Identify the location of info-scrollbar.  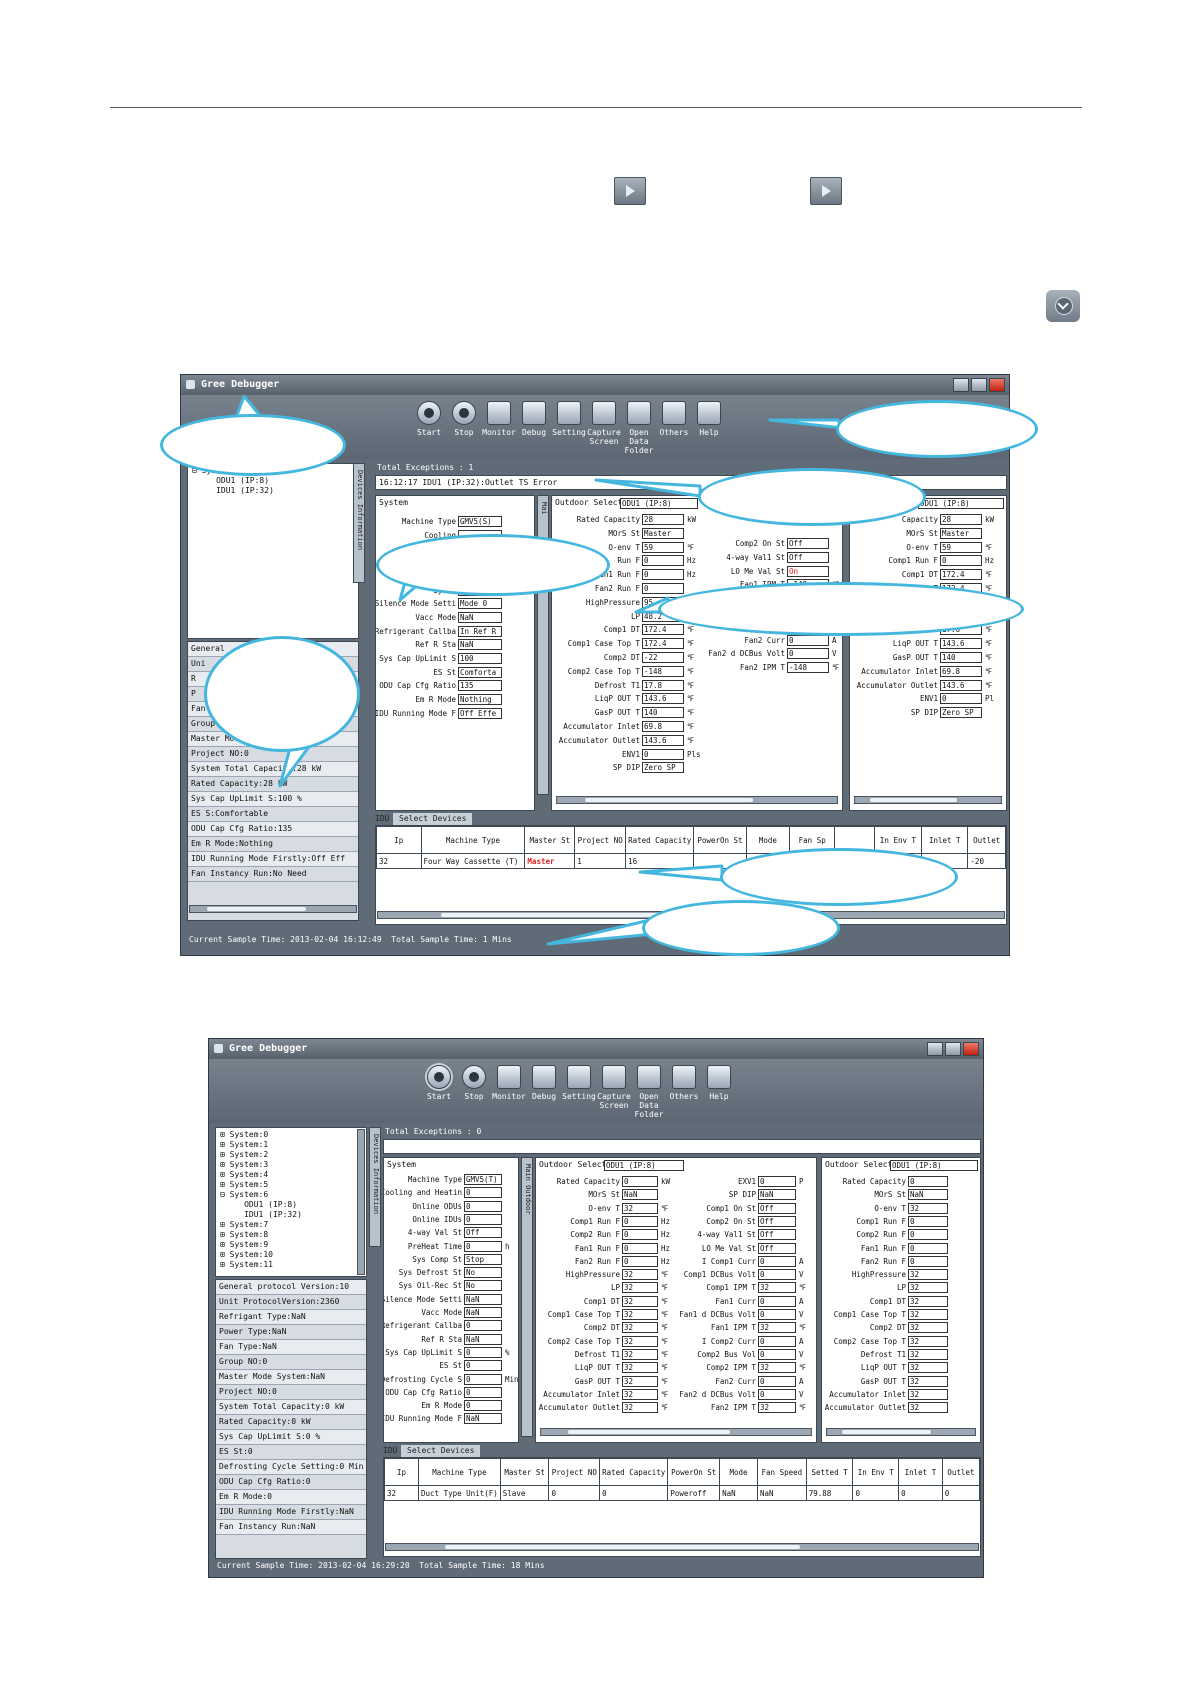
(273, 909).